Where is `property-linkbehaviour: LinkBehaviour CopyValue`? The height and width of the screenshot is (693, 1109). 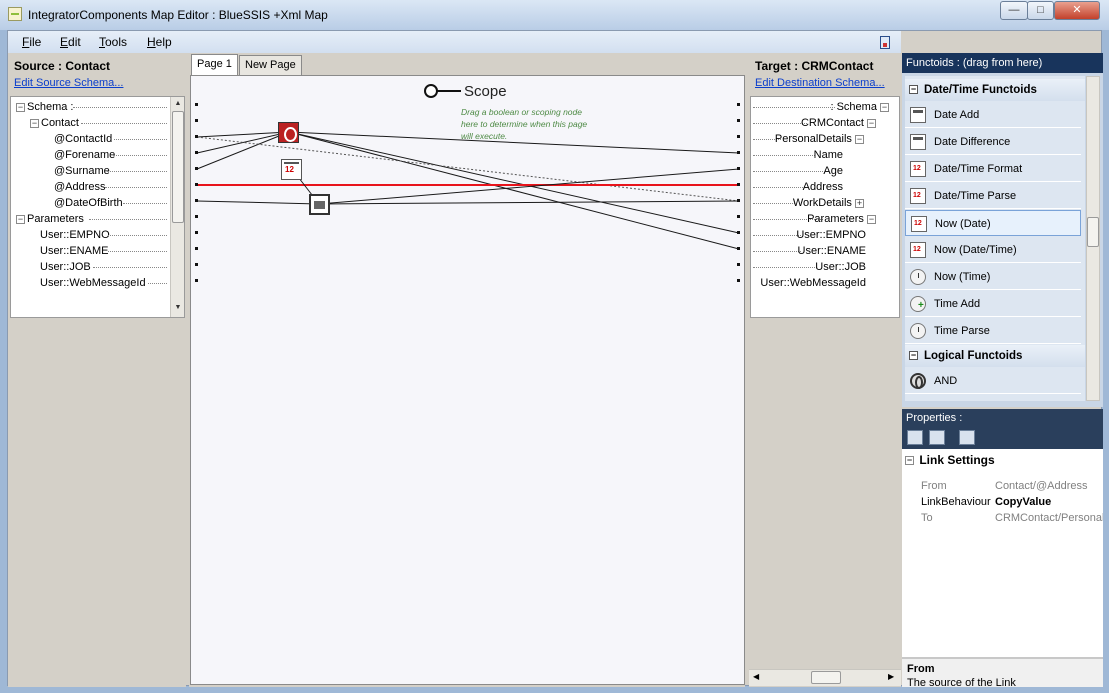 property-linkbehaviour: LinkBehaviour CopyValue is located at coordinates (1009, 502).